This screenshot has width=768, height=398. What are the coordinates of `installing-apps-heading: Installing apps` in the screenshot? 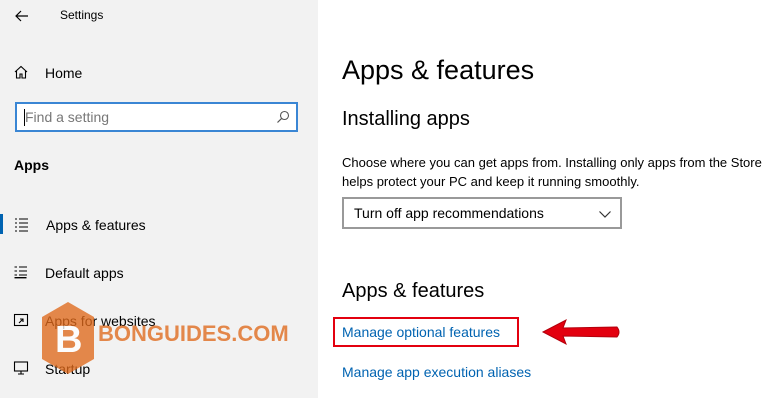 It's located at (406, 119).